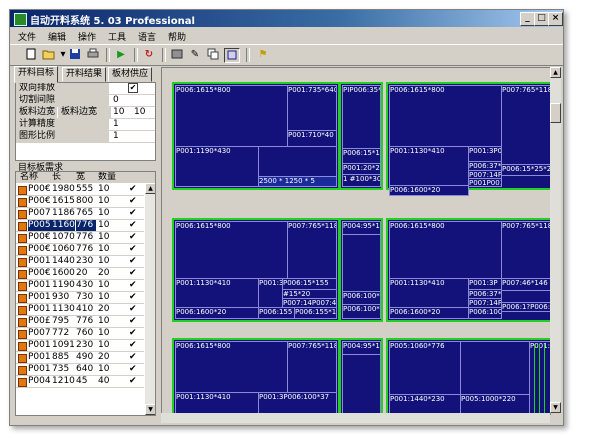 This screenshot has width=600, height=438. What do you see at coordinates (80, 286) in the screenshot?
I see `table-row: P001 1190 430 10 ✔` at bounding box center [80, 286].